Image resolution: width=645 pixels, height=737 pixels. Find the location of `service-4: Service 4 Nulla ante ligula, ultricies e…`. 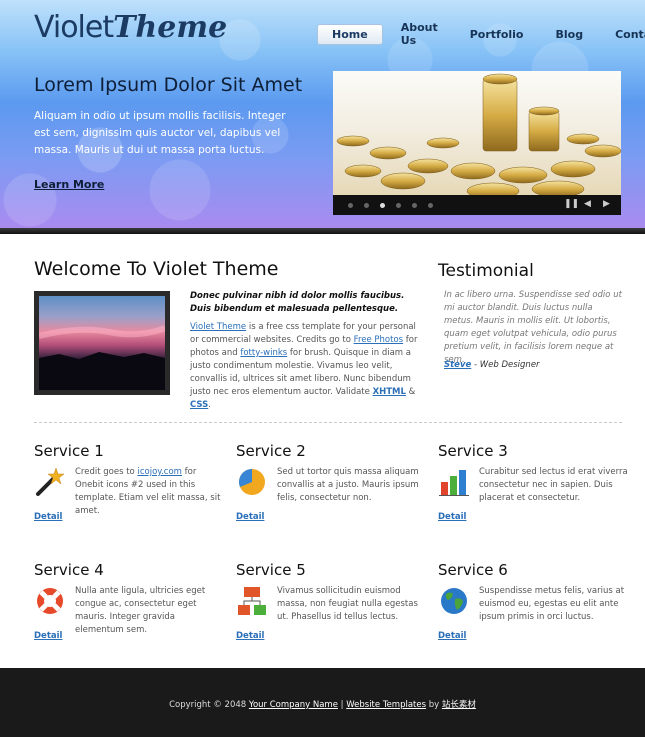

service-4: Service 4 Nulla ante ligula, ultricies e… is located at coordinates (129, 601).